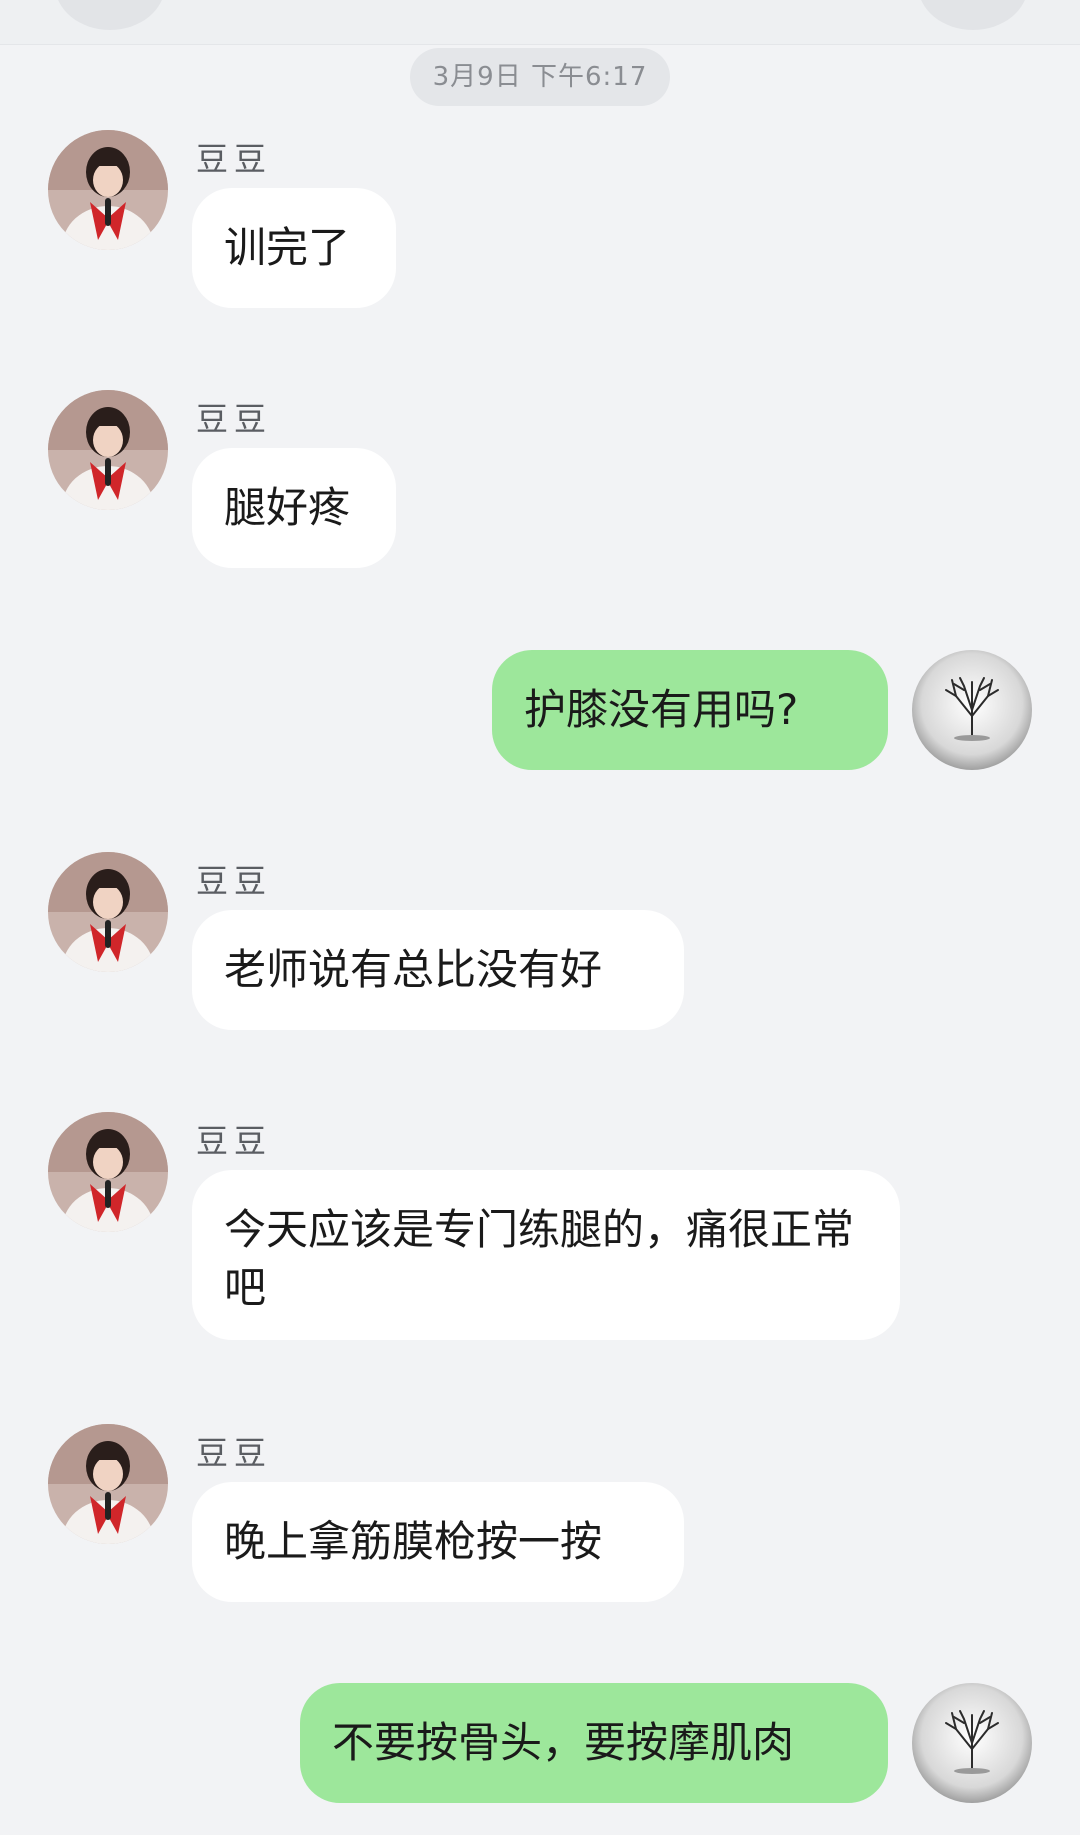  I want to click on top-bar, so click(540, 22).